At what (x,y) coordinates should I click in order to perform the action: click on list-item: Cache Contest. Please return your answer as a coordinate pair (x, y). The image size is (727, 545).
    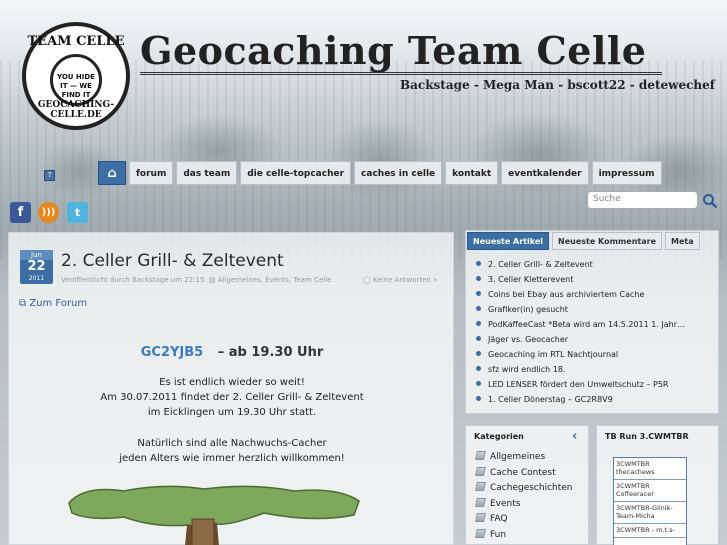
    Looking at the image, I should click on (524, 474).